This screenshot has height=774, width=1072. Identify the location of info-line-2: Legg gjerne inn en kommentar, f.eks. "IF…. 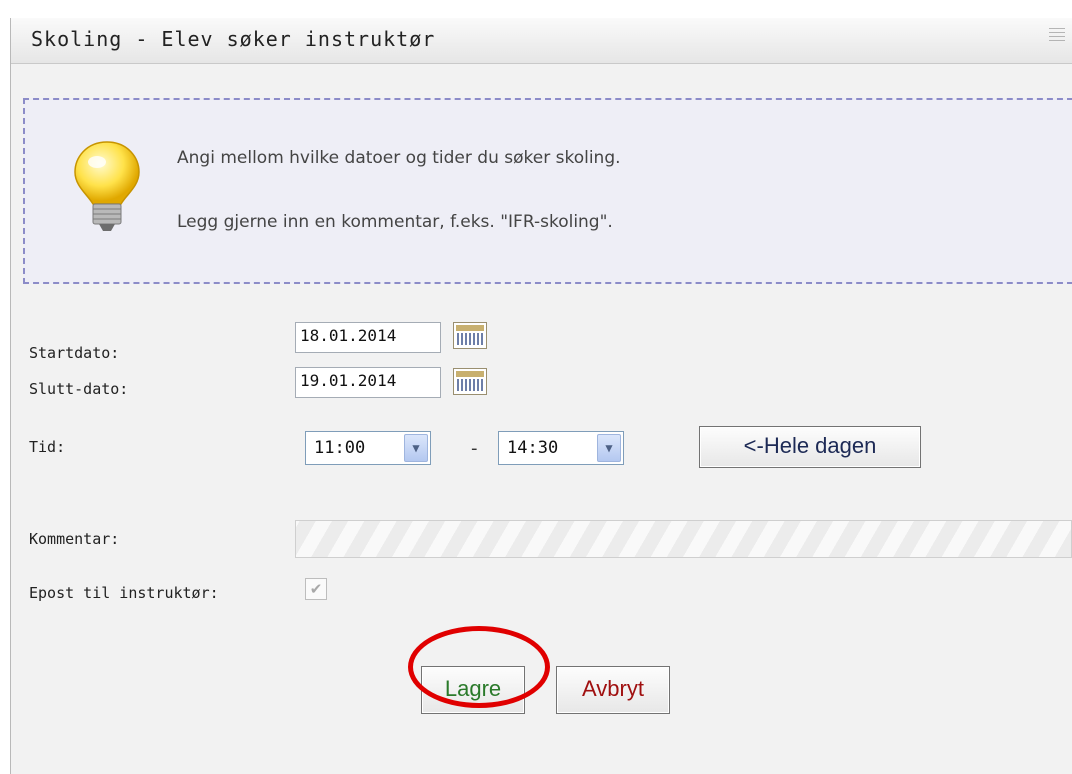
(395, 222).